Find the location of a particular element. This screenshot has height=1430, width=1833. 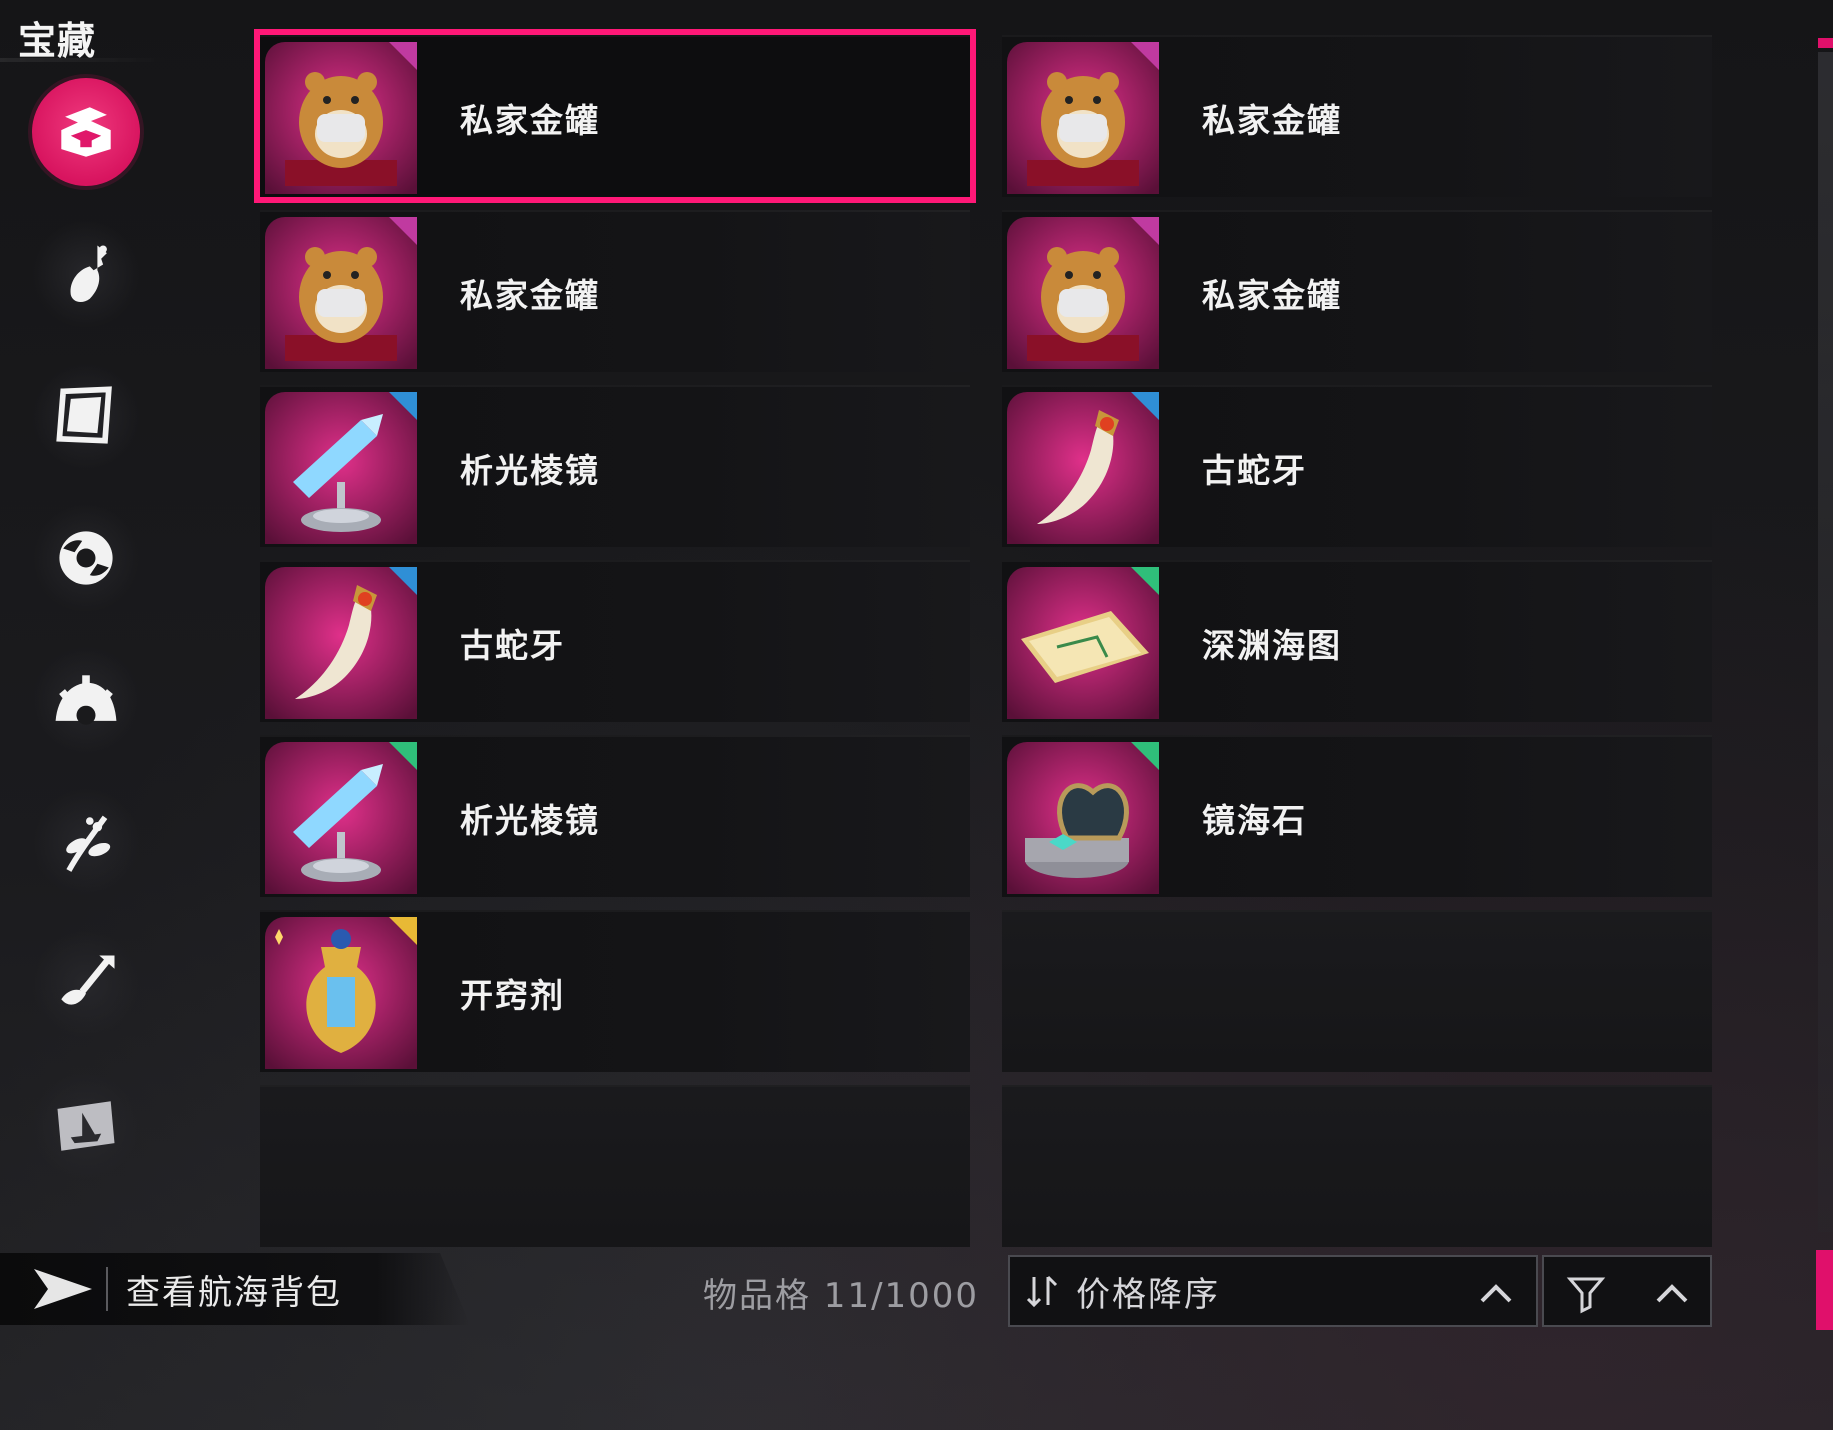

item-name: 开窍剂 is located at coordinates (512, 995).